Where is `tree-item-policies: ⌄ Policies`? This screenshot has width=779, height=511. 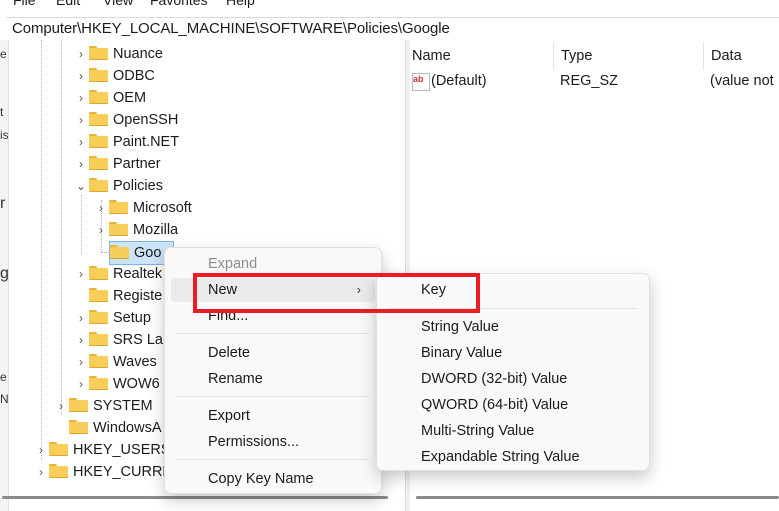
tree-item-policies: ⌄ Policies is located at coordinates (118, 186).